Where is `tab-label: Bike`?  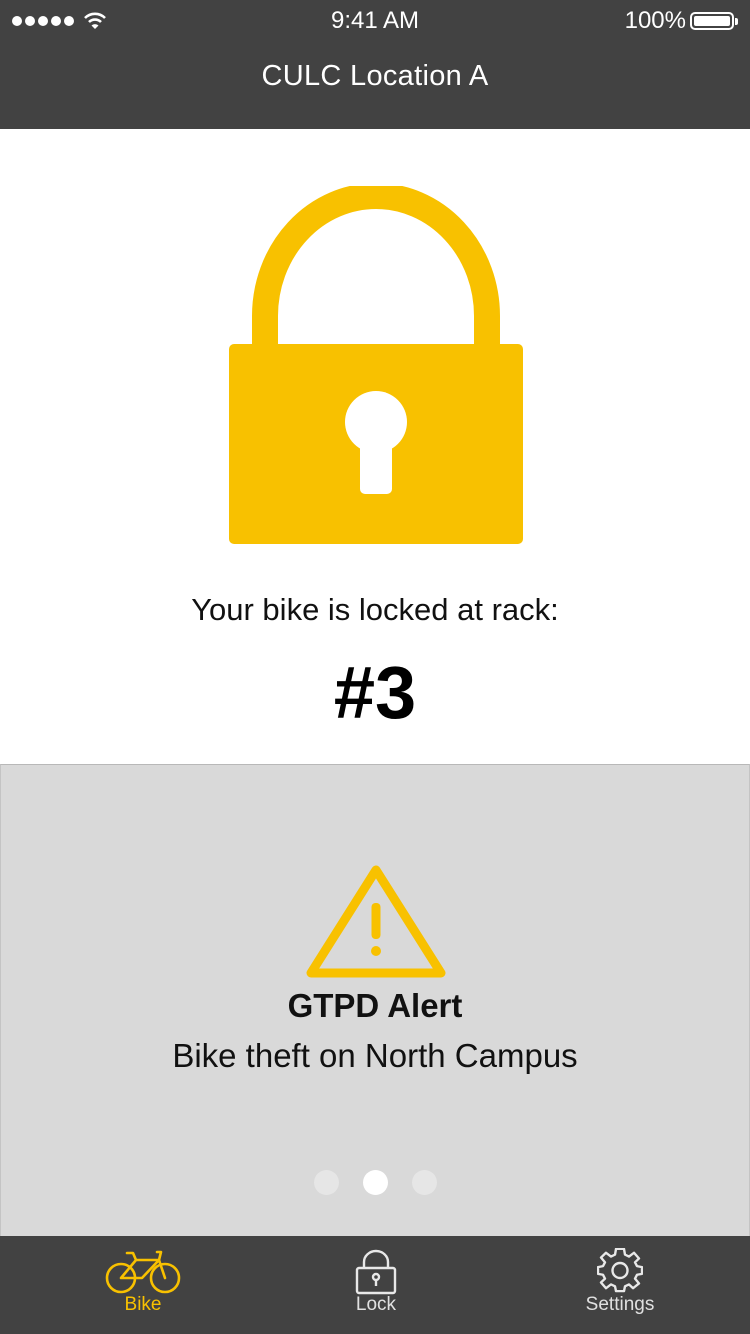
tab-label: Bike is located at coordinates (143, 1304).